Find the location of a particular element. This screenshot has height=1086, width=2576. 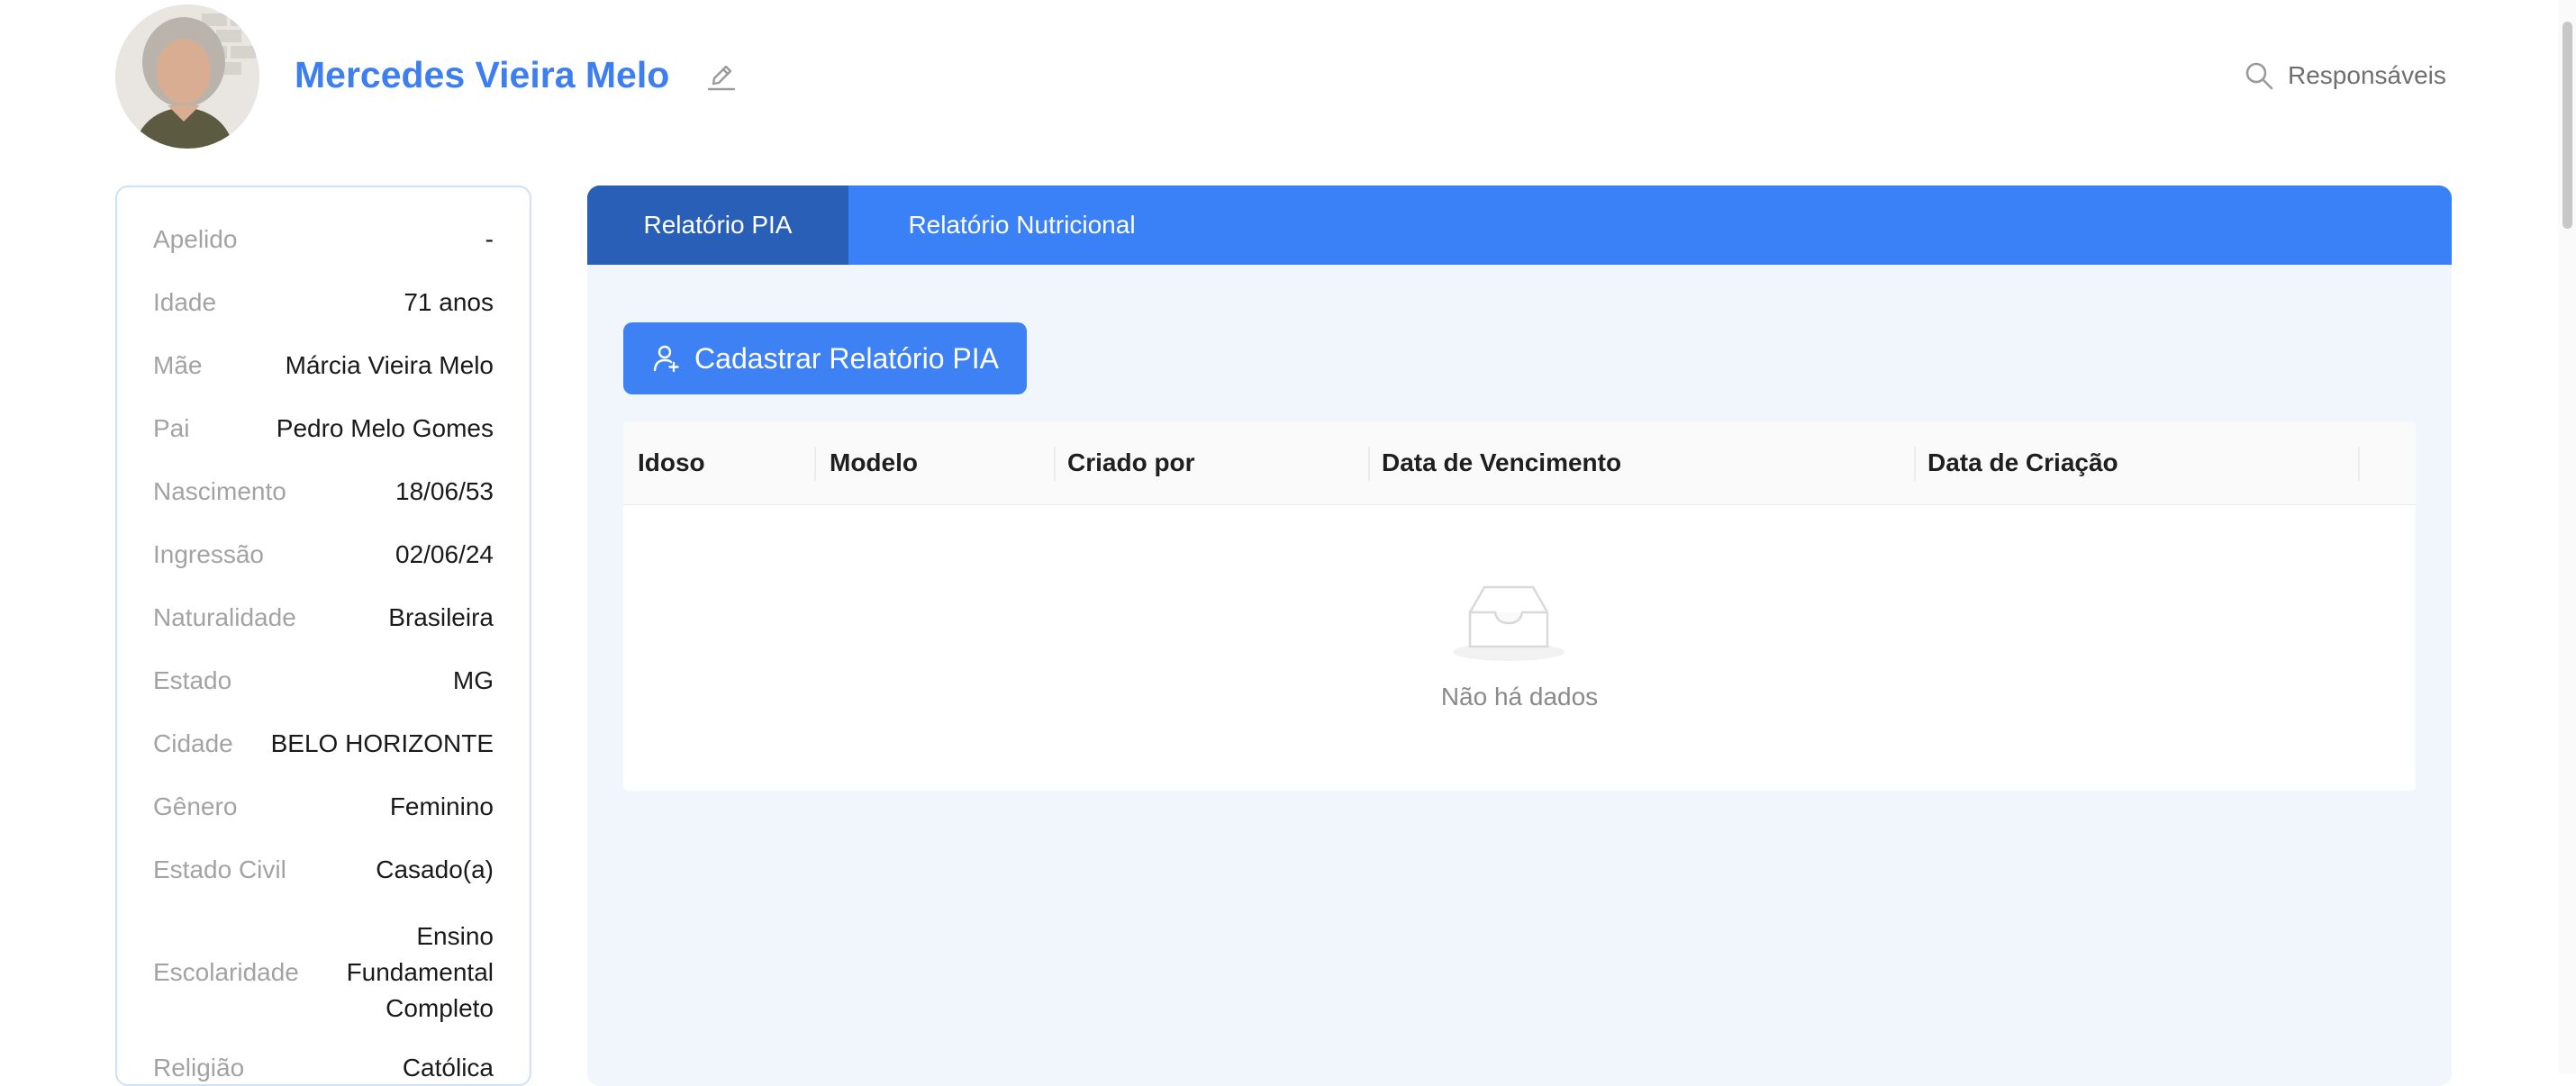

scrollbar is located at coordinates (2567, 536).